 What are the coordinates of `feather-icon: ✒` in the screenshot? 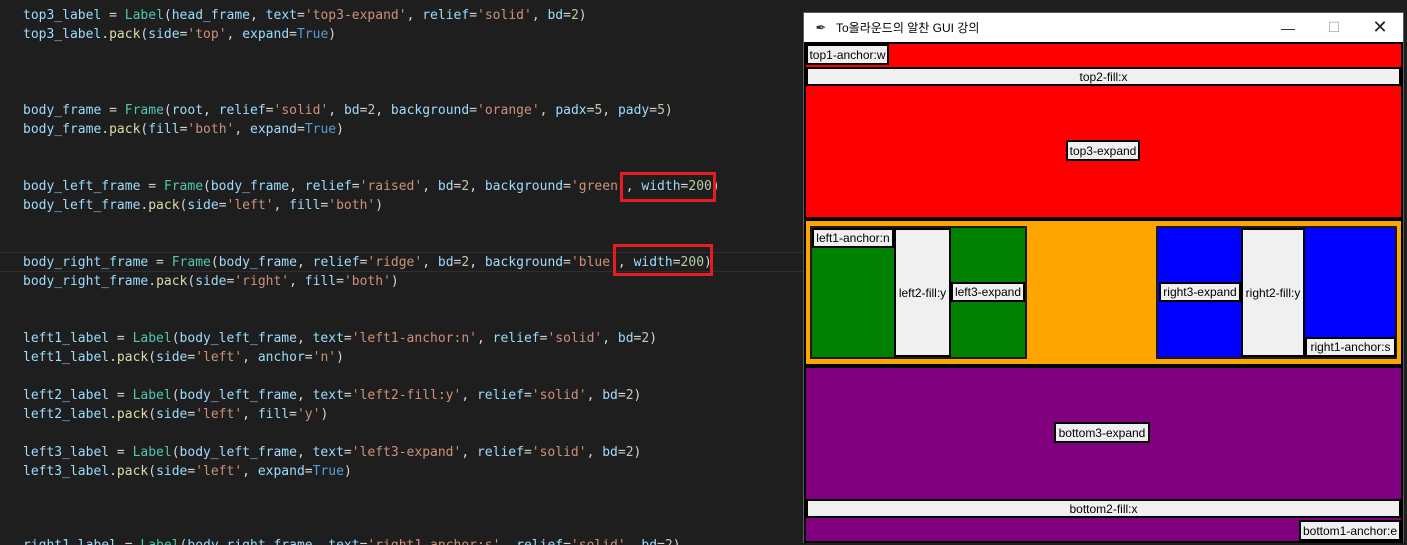 It's located at (821, 27).